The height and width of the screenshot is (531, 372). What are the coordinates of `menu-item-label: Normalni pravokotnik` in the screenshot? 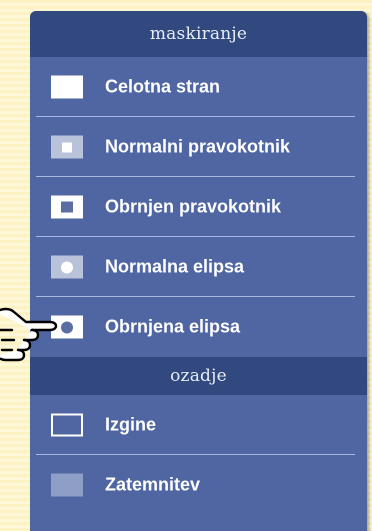 It's located at (198, 146).